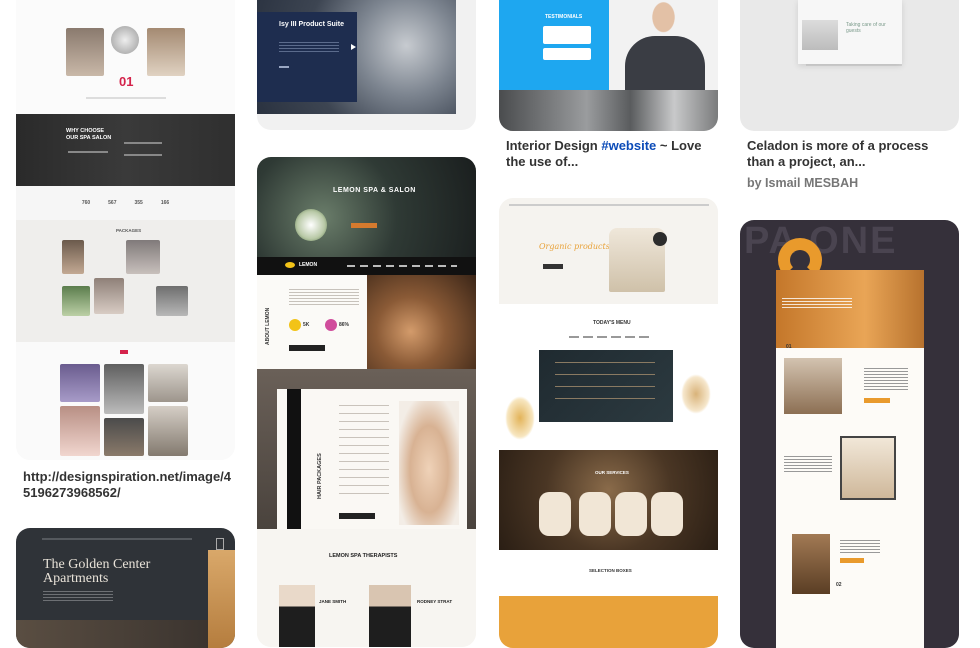 The image size is (980, 648). I want to click on lemon-about: ABOUT LEMON 5K 86%, so click(312, 322).